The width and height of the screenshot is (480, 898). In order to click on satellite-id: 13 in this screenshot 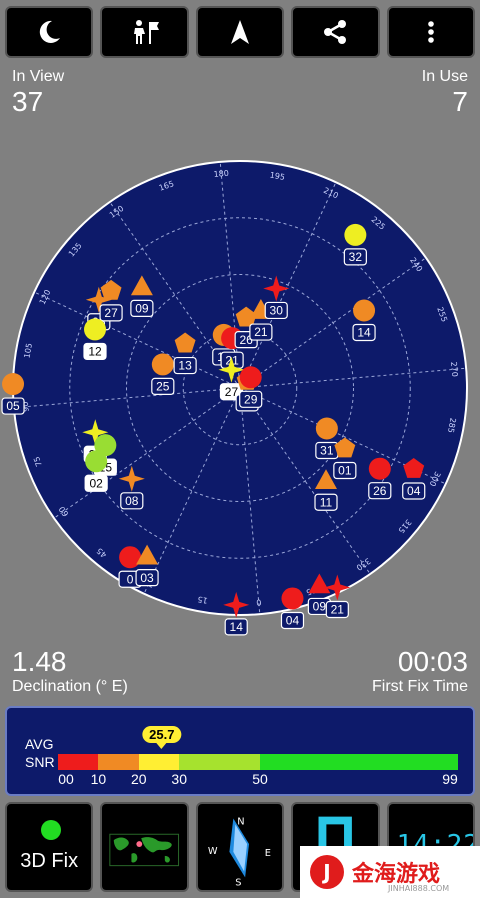, I will do `click(185, 366)`.